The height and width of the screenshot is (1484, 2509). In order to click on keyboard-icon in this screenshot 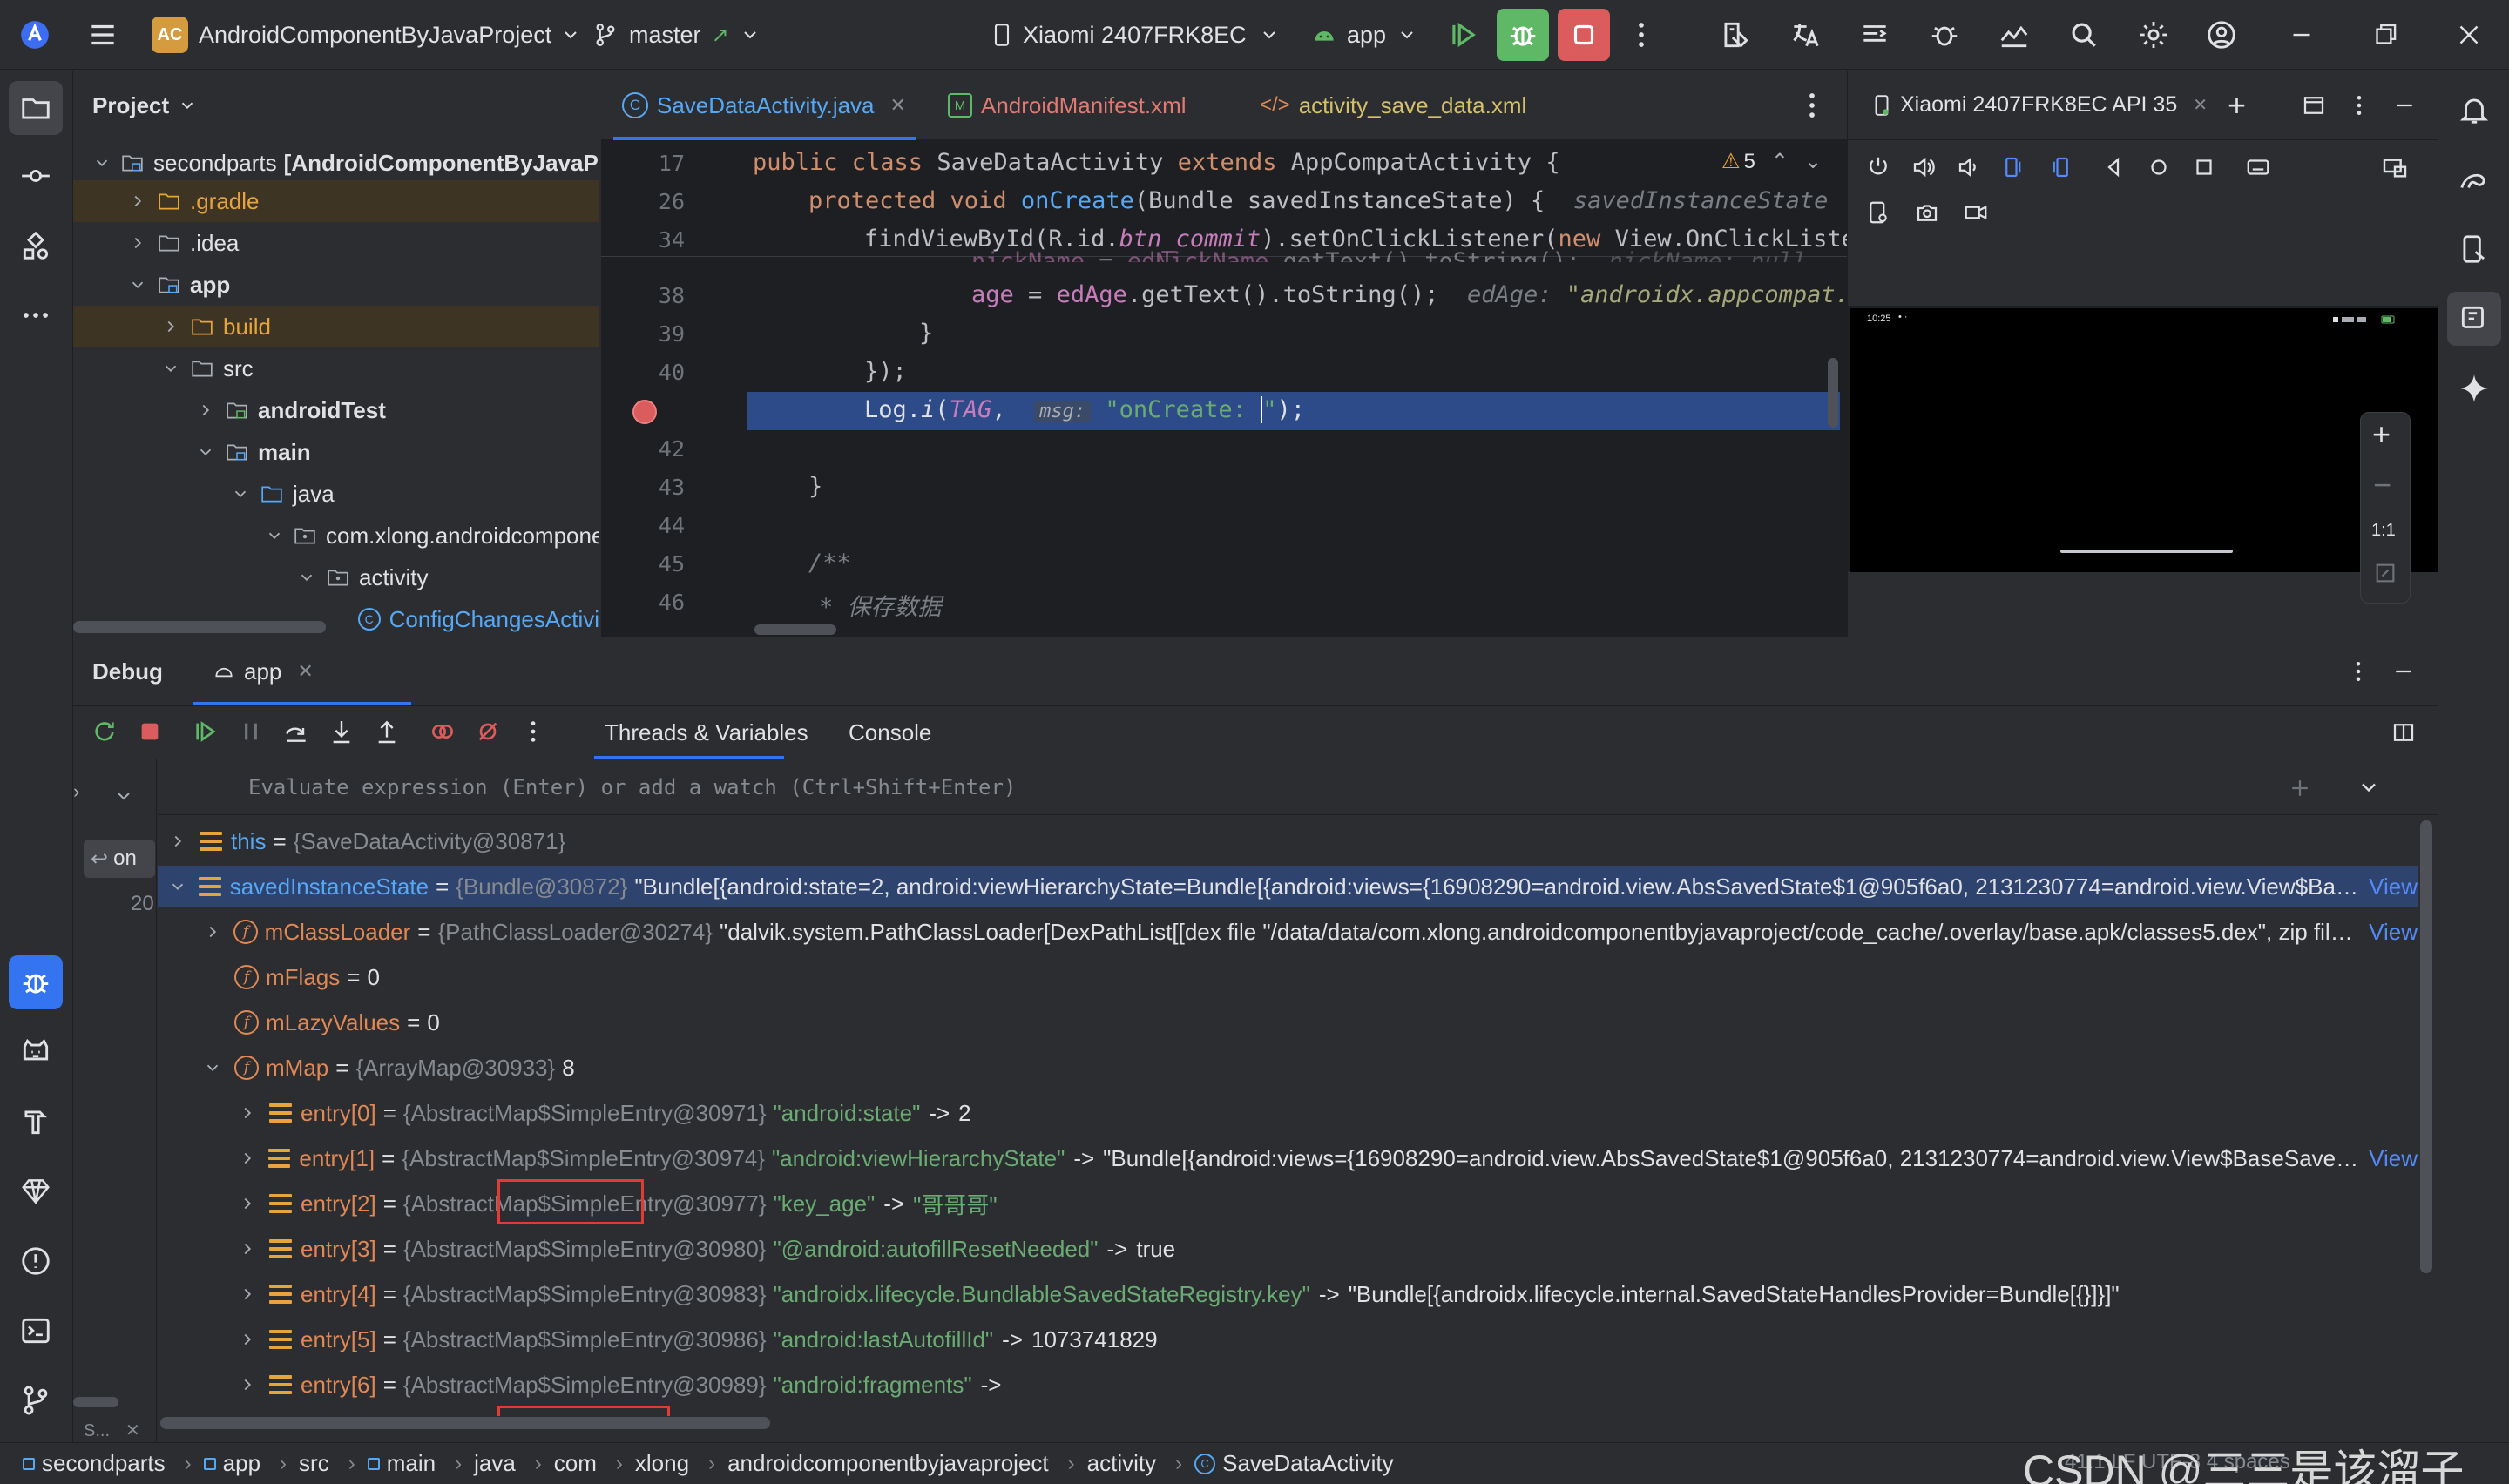, I will do `click(2258, 167)`.